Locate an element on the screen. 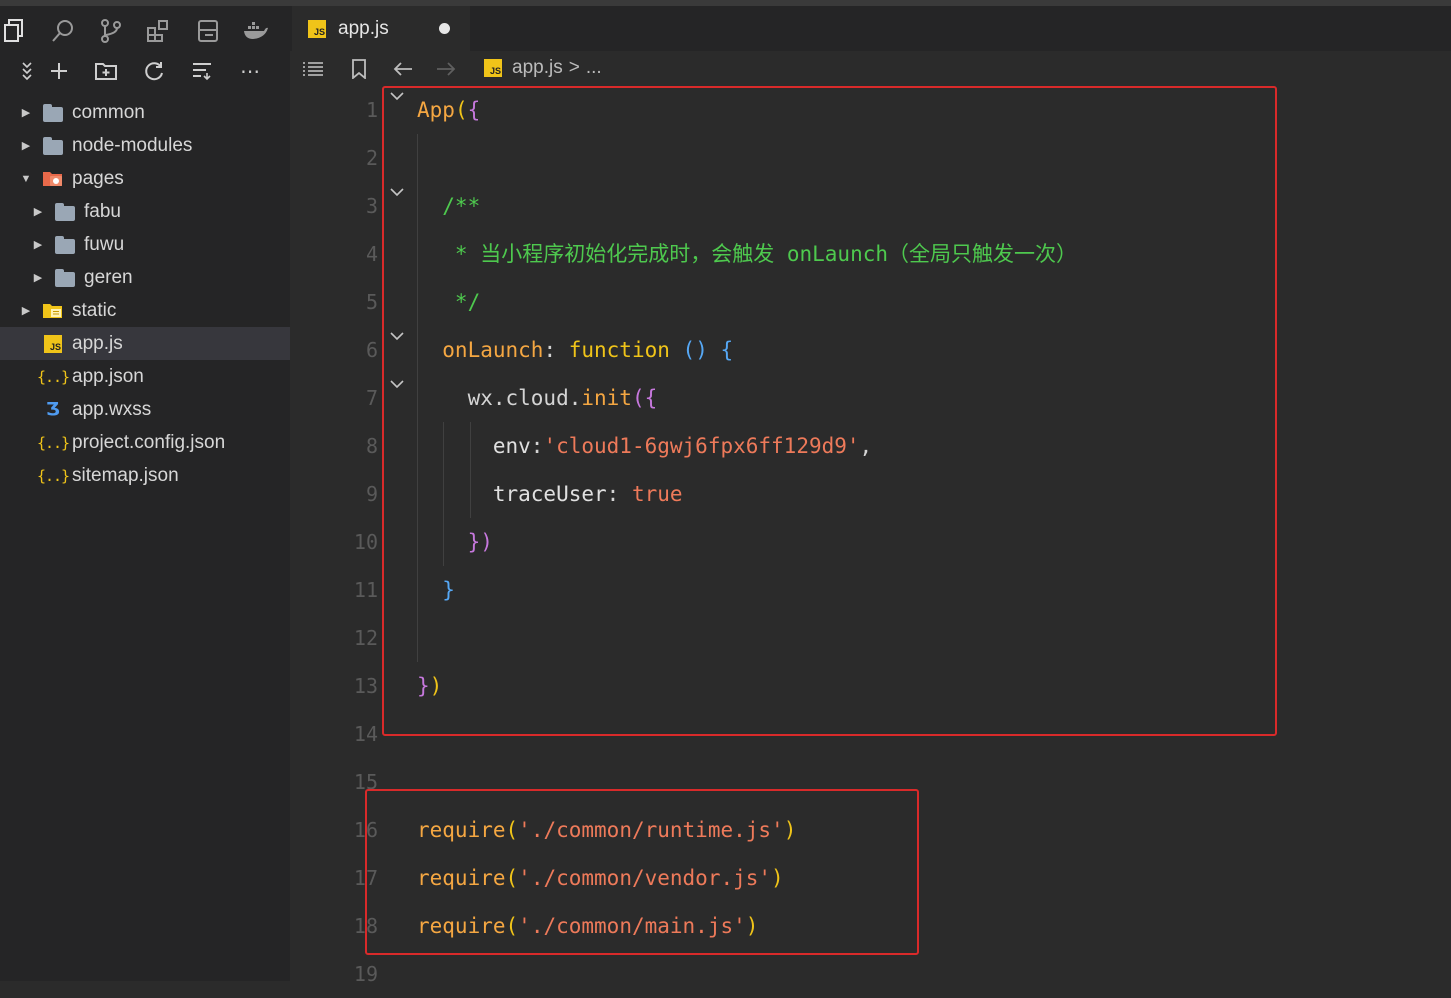 The width and height of the screenshot is (1451, 998). tree-item-label: app.js is located at coordinates (97, 343).